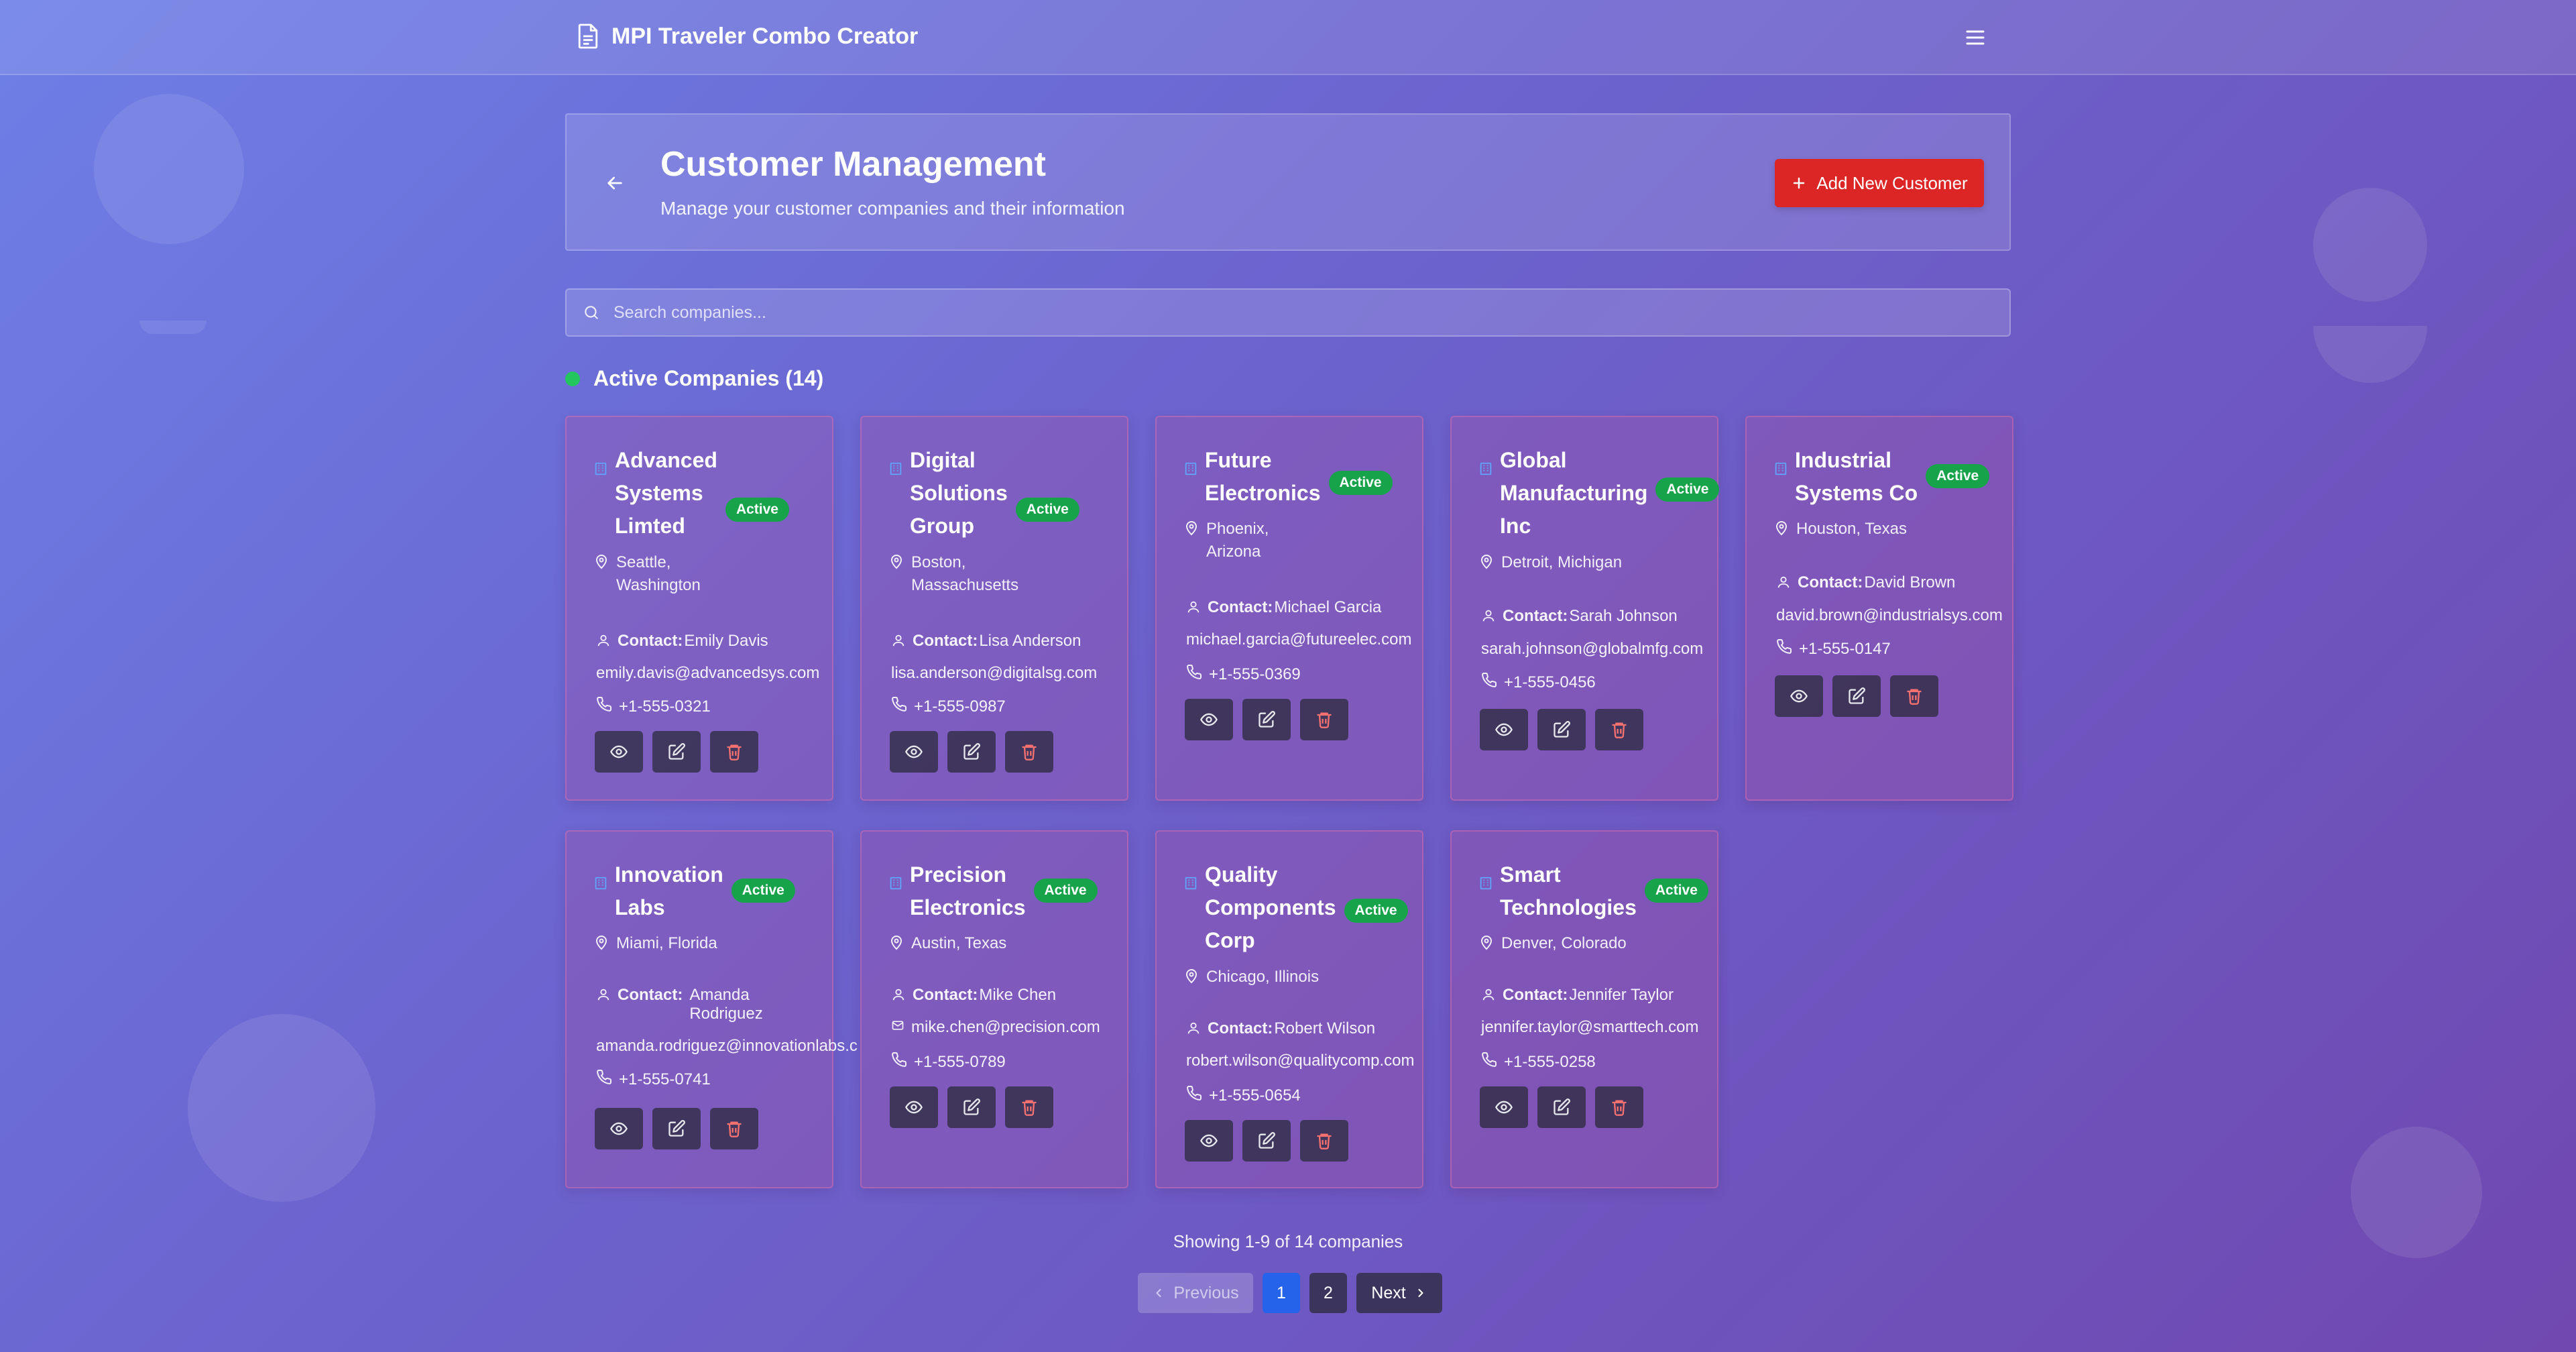 The image size is (2576, 1352). Describe the element at coordinates (1241, 874) in the screenshot. I see `company-name-line: Quality` at that location.